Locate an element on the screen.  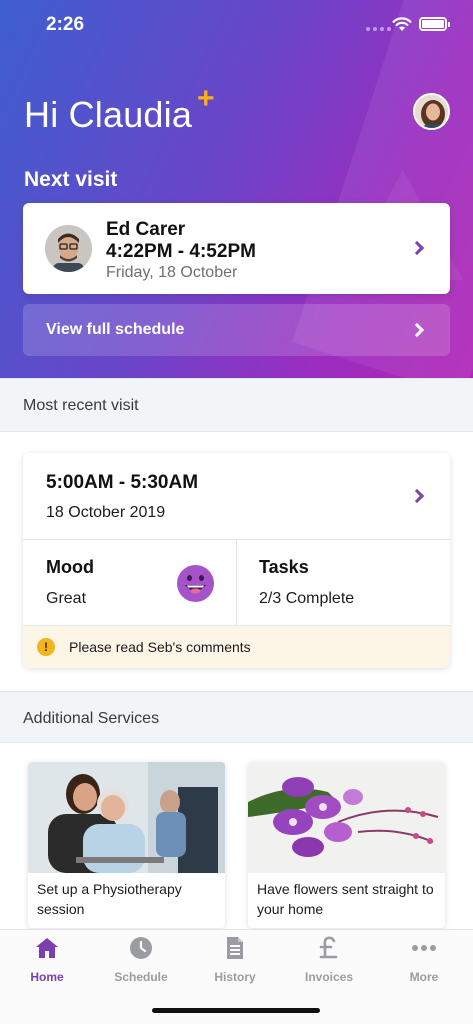
section-title: Most recent visit is located at coordinates (81, 405).